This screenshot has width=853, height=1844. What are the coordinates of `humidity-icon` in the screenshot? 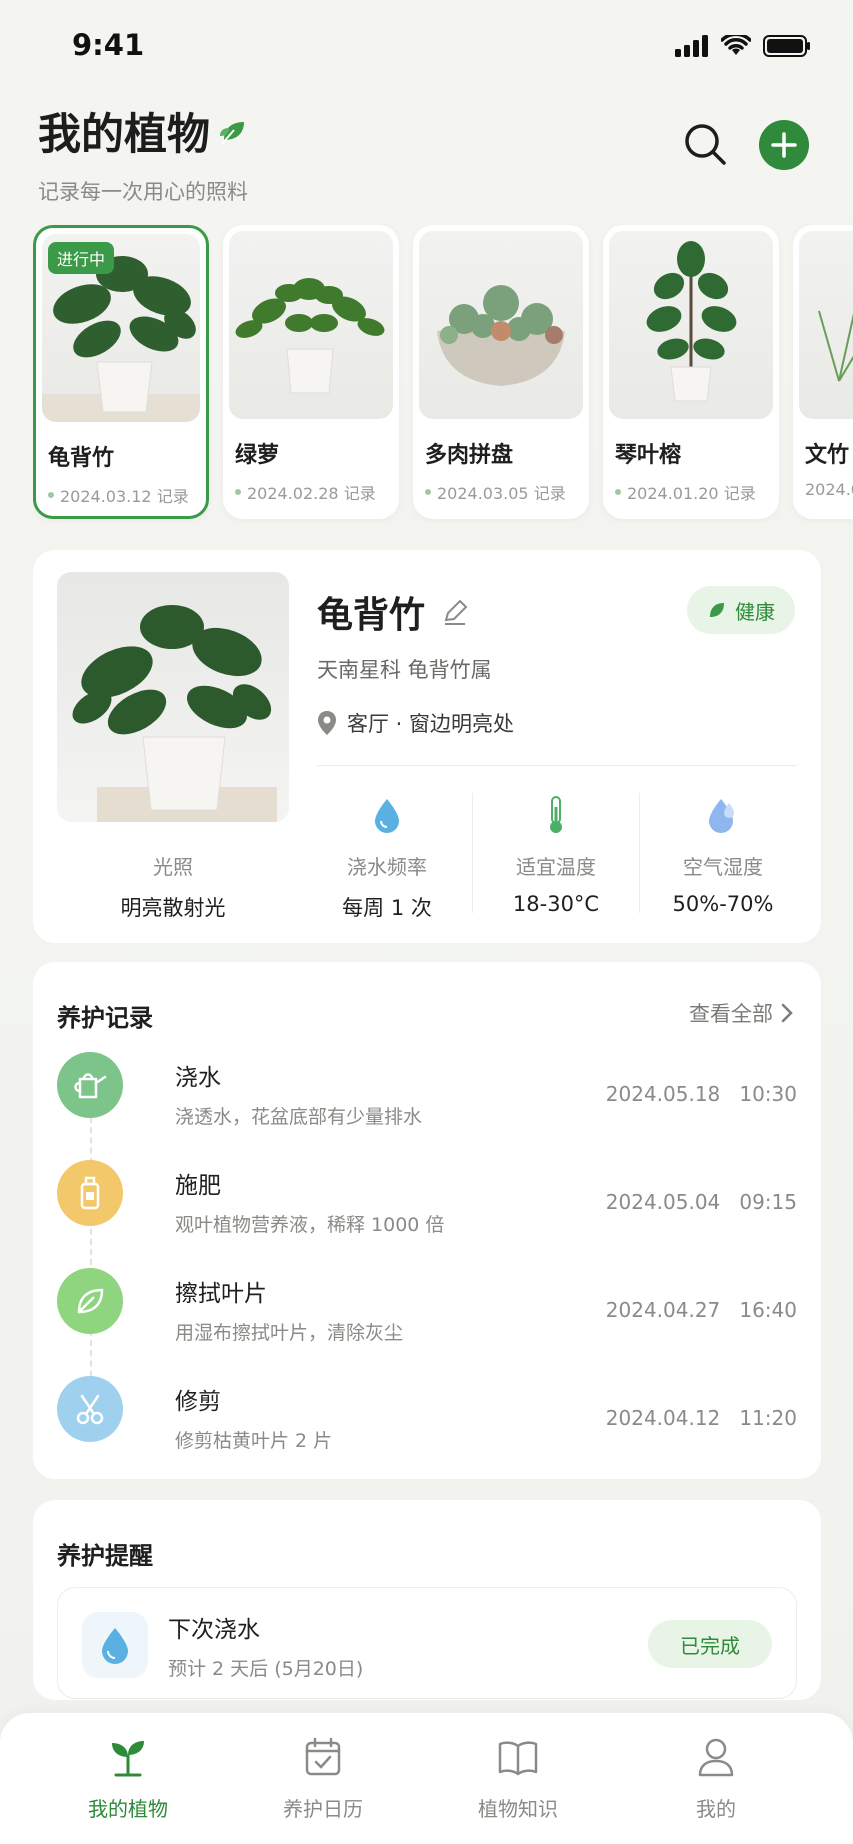 It's located at (721, 816).